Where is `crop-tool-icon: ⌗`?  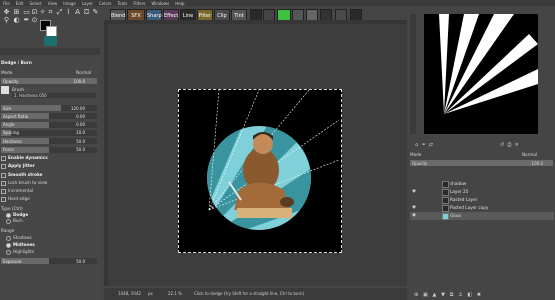 crop-tool-icon: ⌗ is located at coordinates (50, 12).